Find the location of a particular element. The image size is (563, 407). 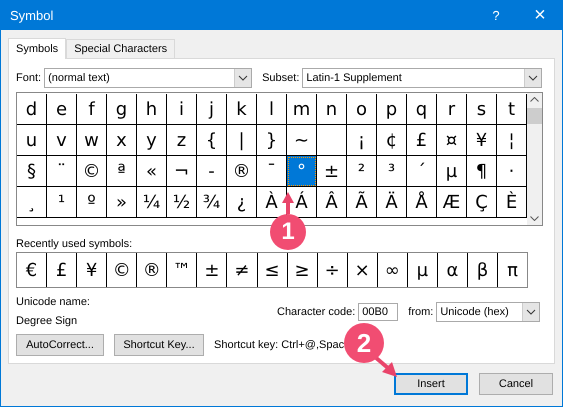

symbol-cell: ¢ is located at coordinates (392, 140).